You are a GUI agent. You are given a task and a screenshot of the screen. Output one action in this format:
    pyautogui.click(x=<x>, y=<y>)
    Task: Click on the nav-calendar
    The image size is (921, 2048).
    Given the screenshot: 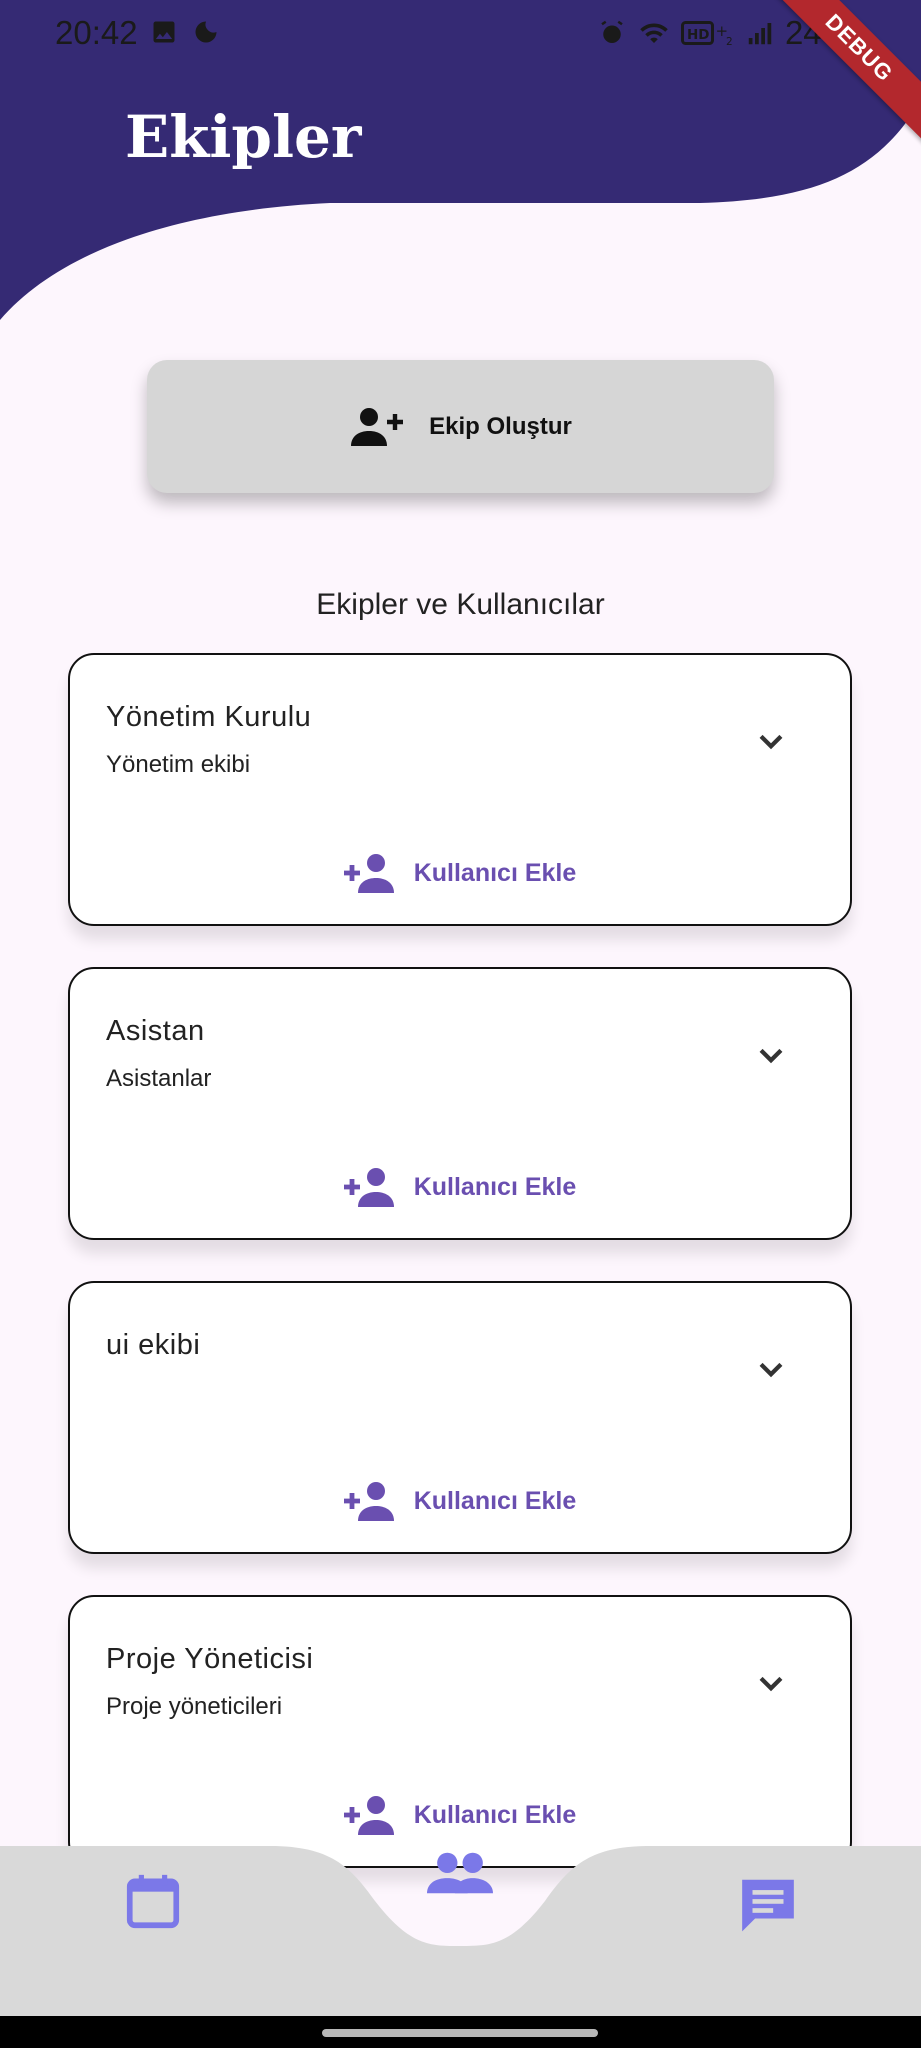 What is the action you would take?
    pyautogui.click(x=153, y=1904)
    